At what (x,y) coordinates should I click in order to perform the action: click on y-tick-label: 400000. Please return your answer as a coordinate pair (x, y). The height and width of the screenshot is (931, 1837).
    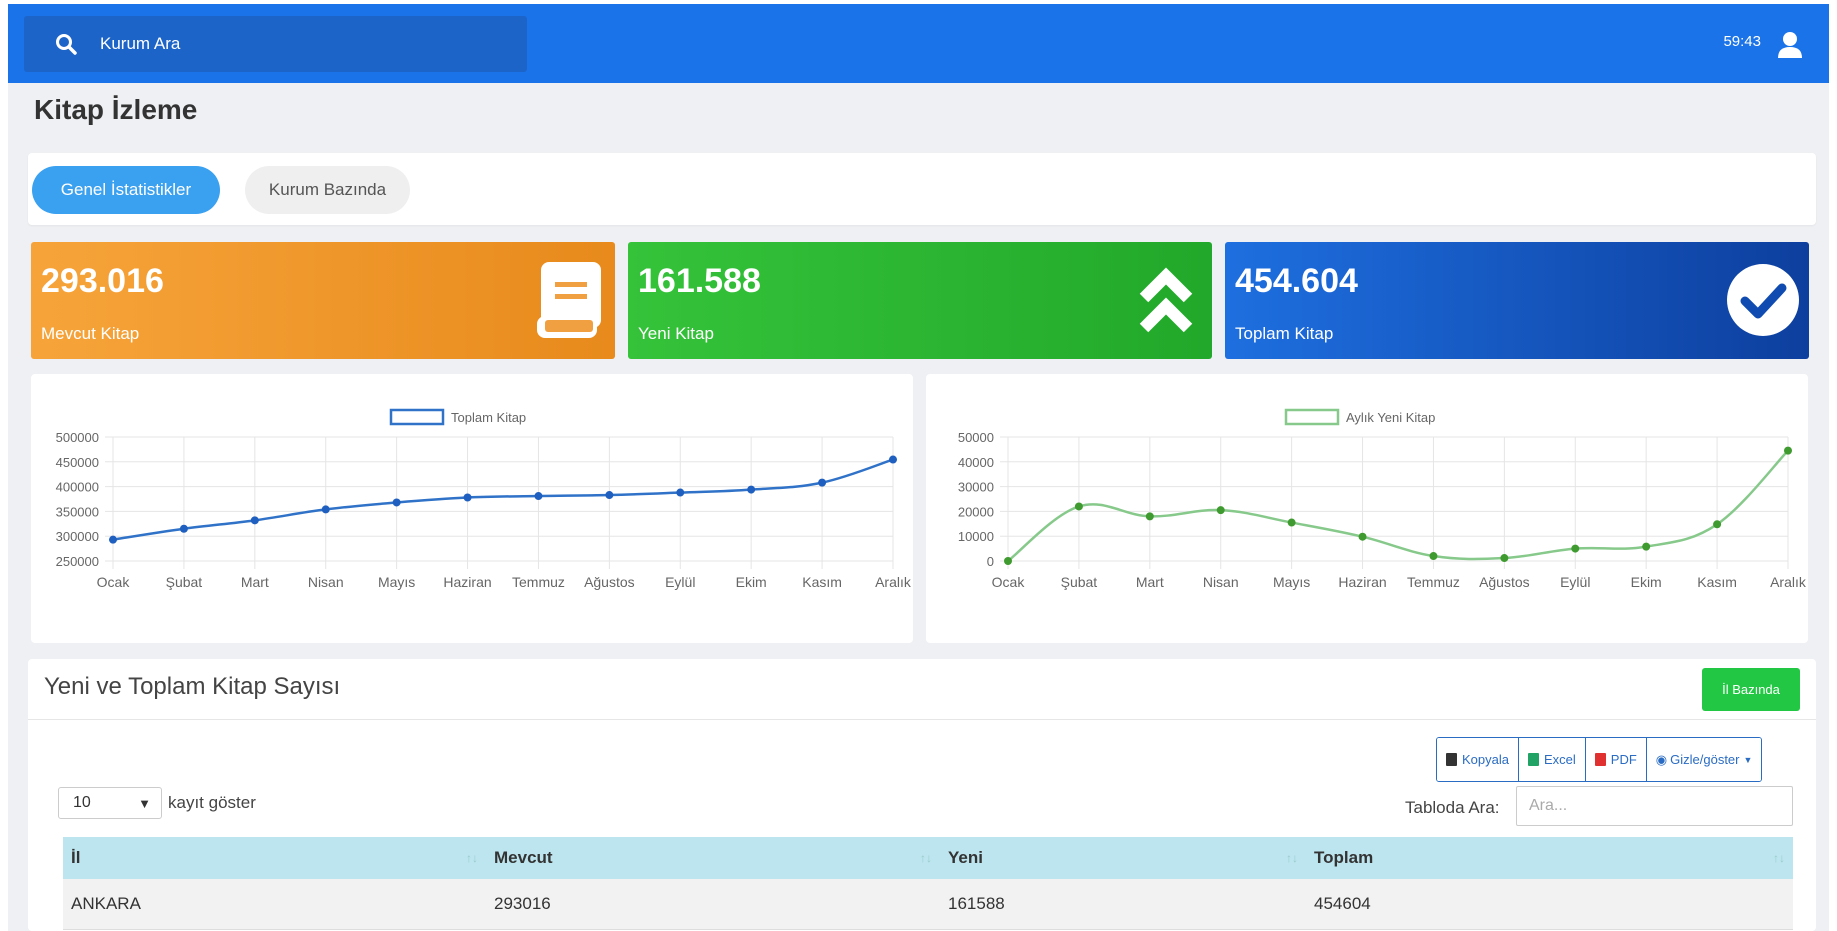
    Looking at the image, I should click on (77, 487).